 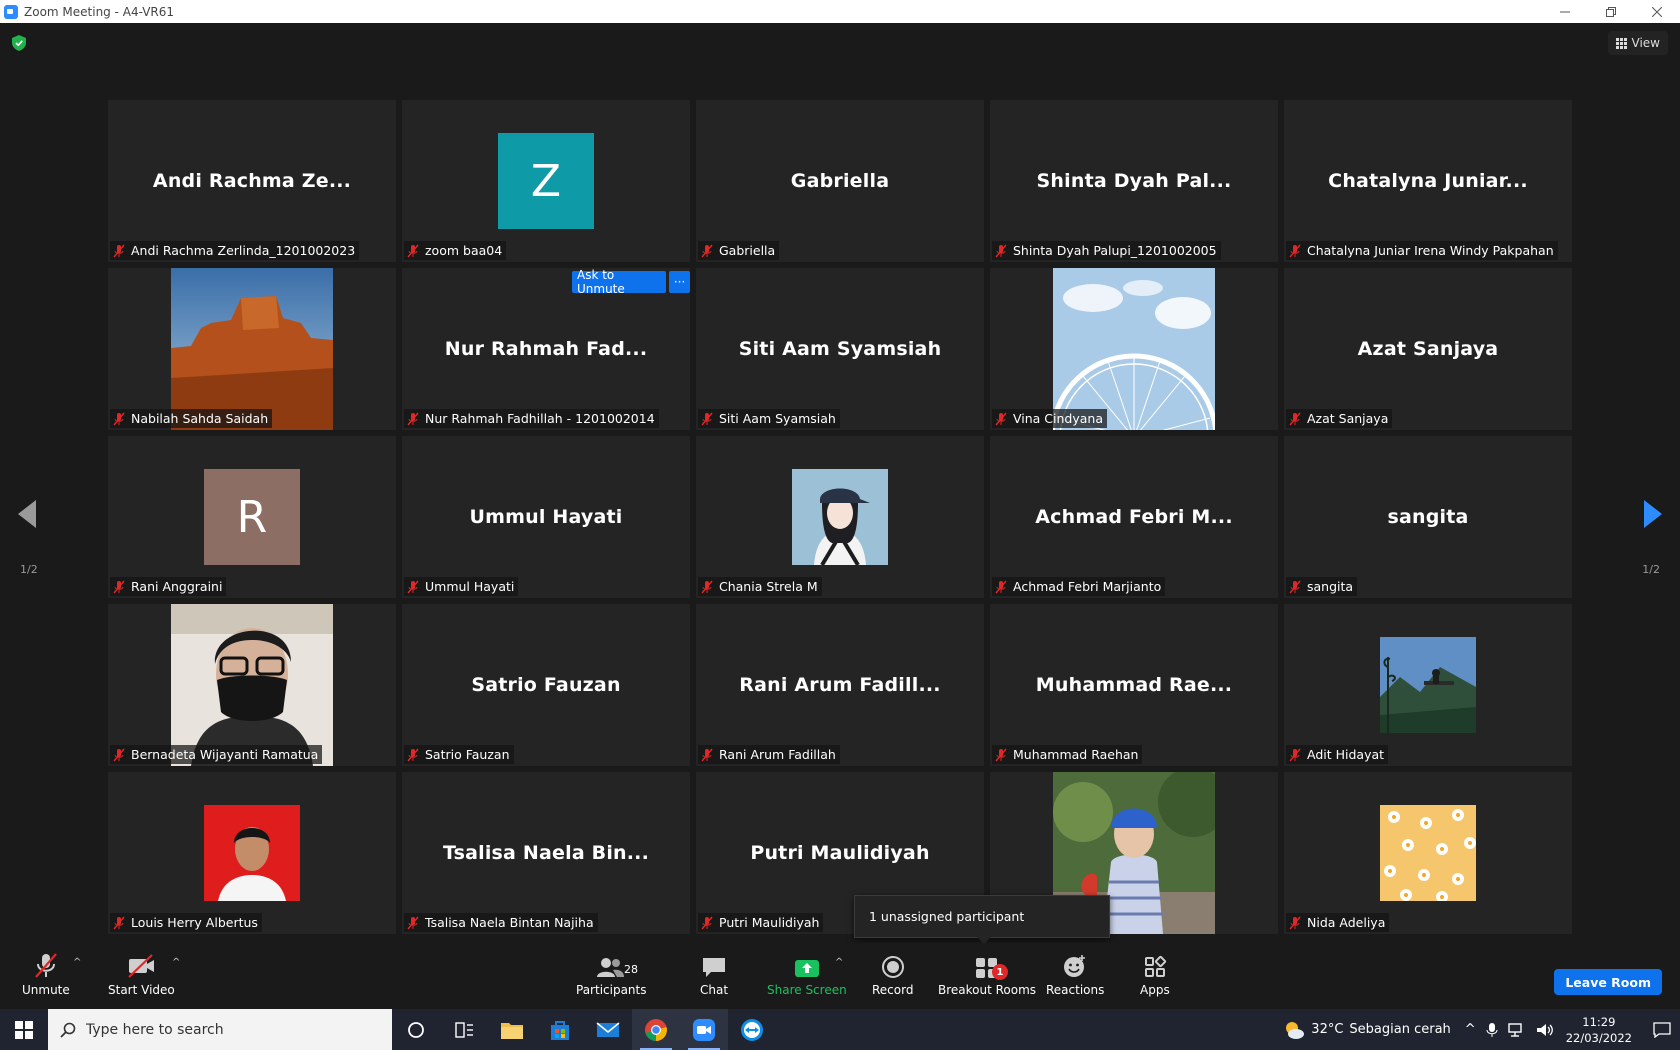 I want to click on participant-tile: Nabilah Sahda Saidah, so click(x=252, y=349).